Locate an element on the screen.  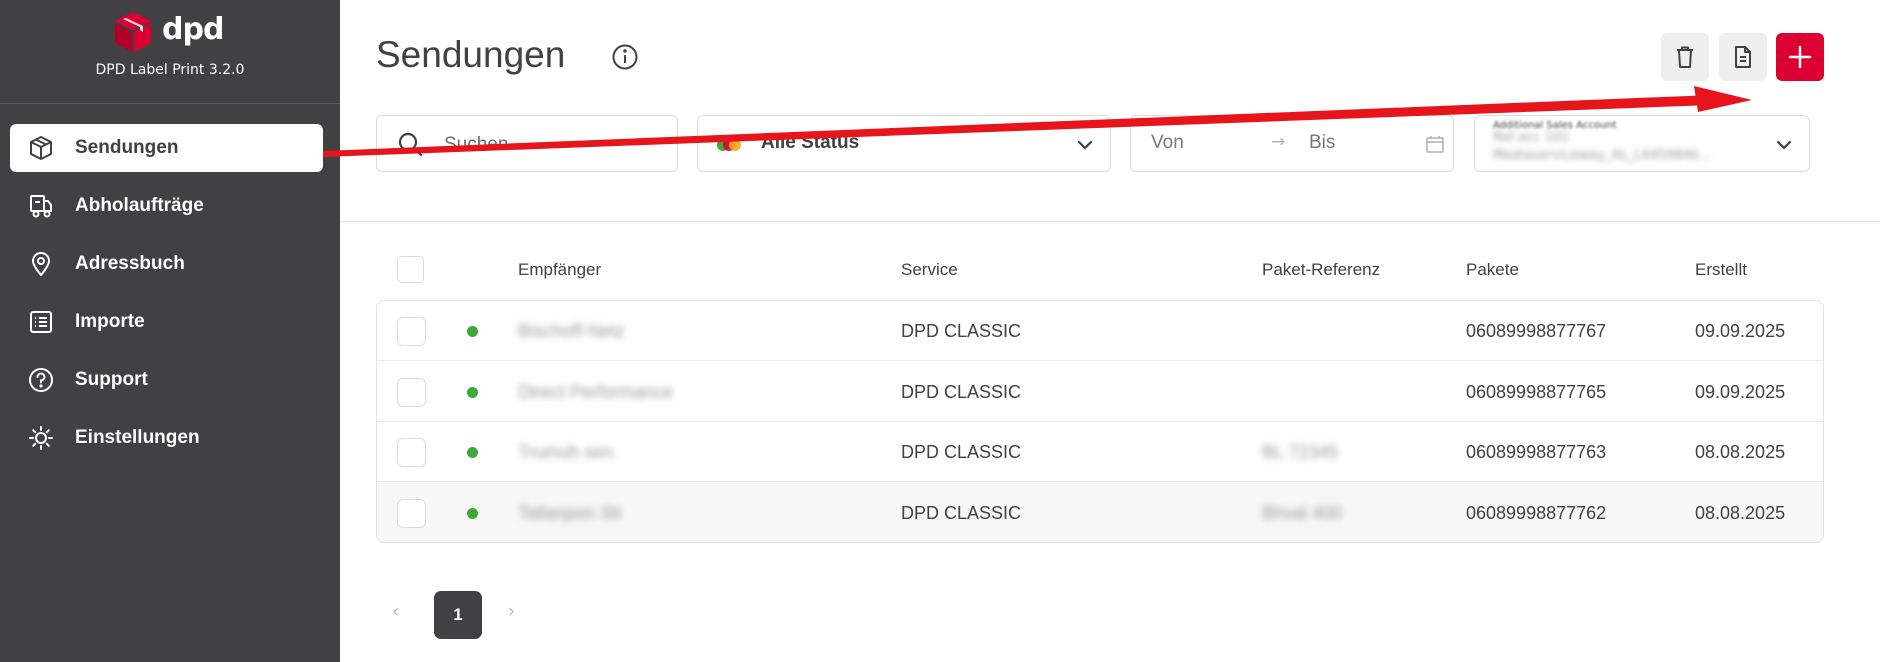
cell-recipient: Tallanpon Sti is located at coordinates (570, 513).